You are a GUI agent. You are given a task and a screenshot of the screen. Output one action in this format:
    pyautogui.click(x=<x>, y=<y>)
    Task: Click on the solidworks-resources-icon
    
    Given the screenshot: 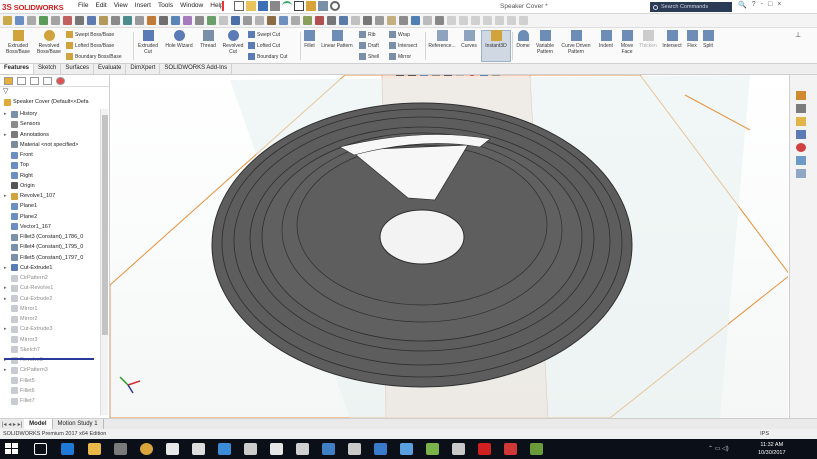 What is the action you would take?
    pyautogui.click(x=801, y=95)
    